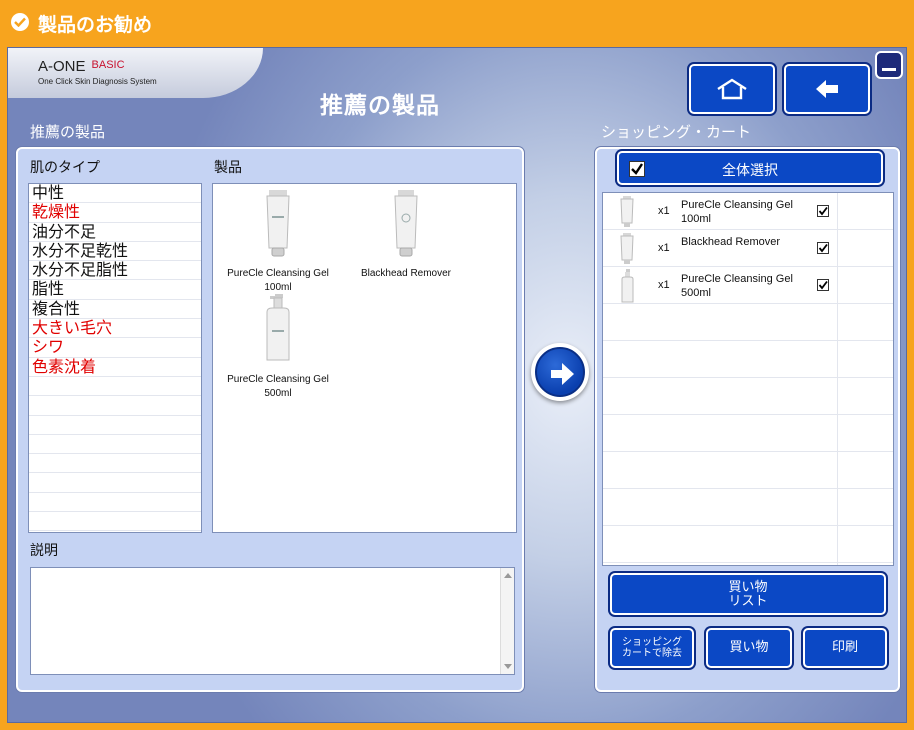 This screenshot has height=730, width=914. What do you see at coordinates (507, 621) in the screenshot?
I see `description-scrollbar` at bounding box center [507, 621].